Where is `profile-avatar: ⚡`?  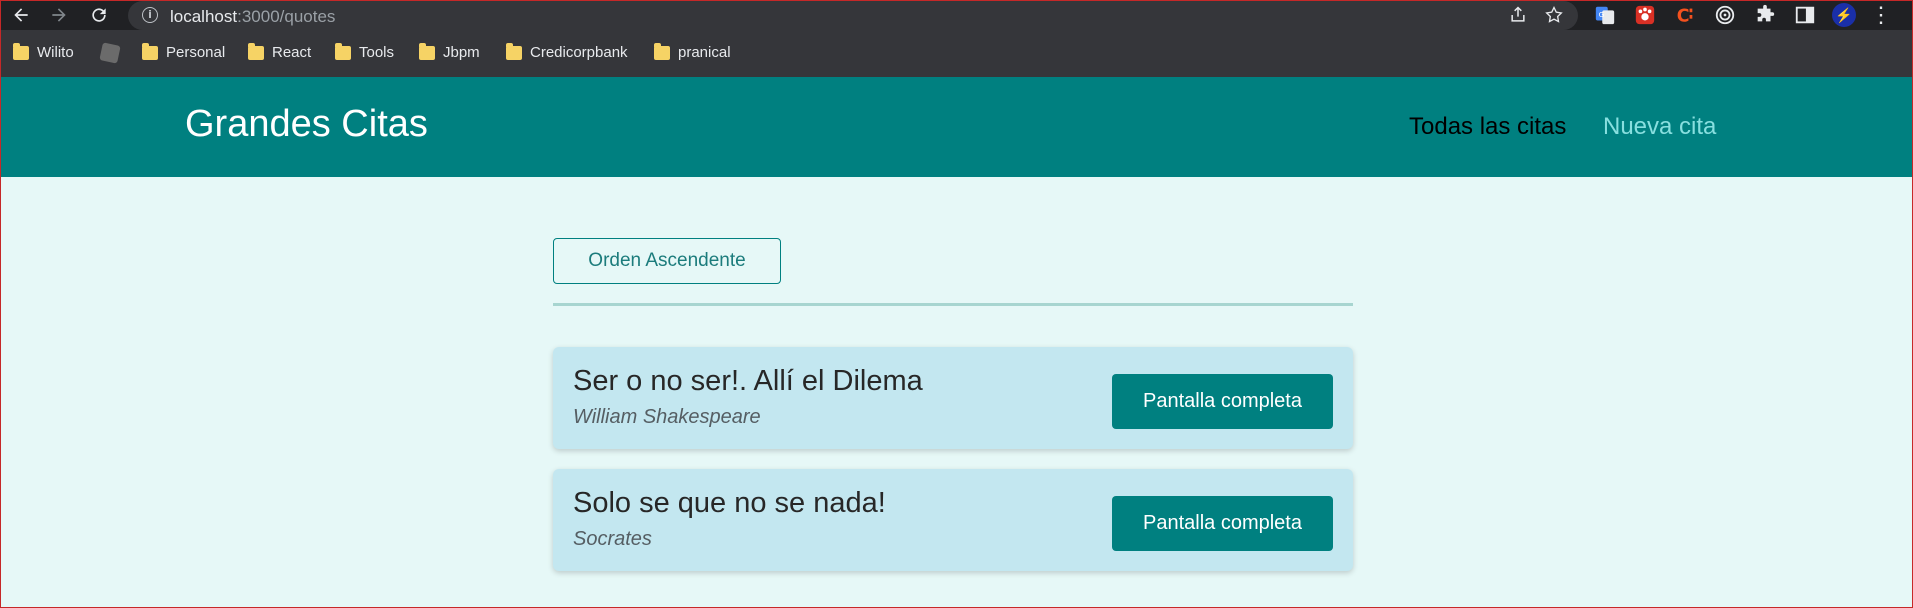
profile-avatar: ⚡ is located at coordinates (1844, 15).